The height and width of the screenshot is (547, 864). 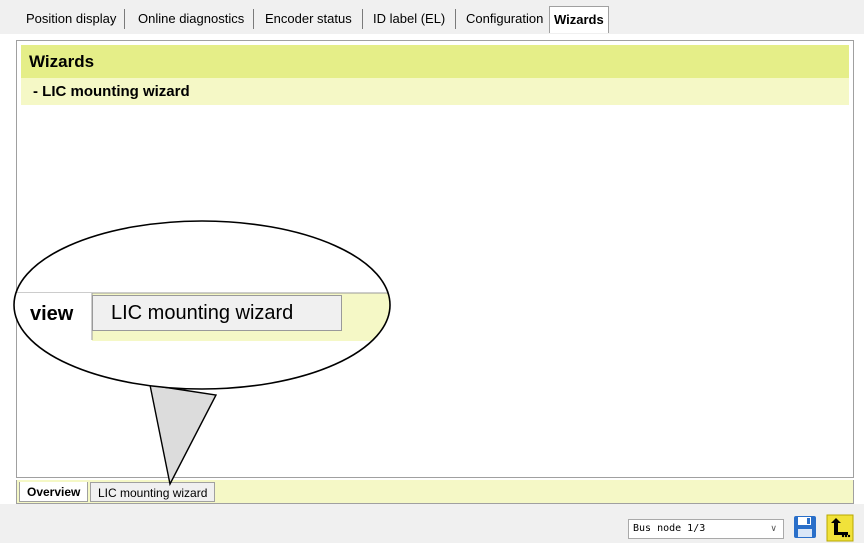 I want to click on tab-id-label: ID label (EL), so click(x=409, y=19).